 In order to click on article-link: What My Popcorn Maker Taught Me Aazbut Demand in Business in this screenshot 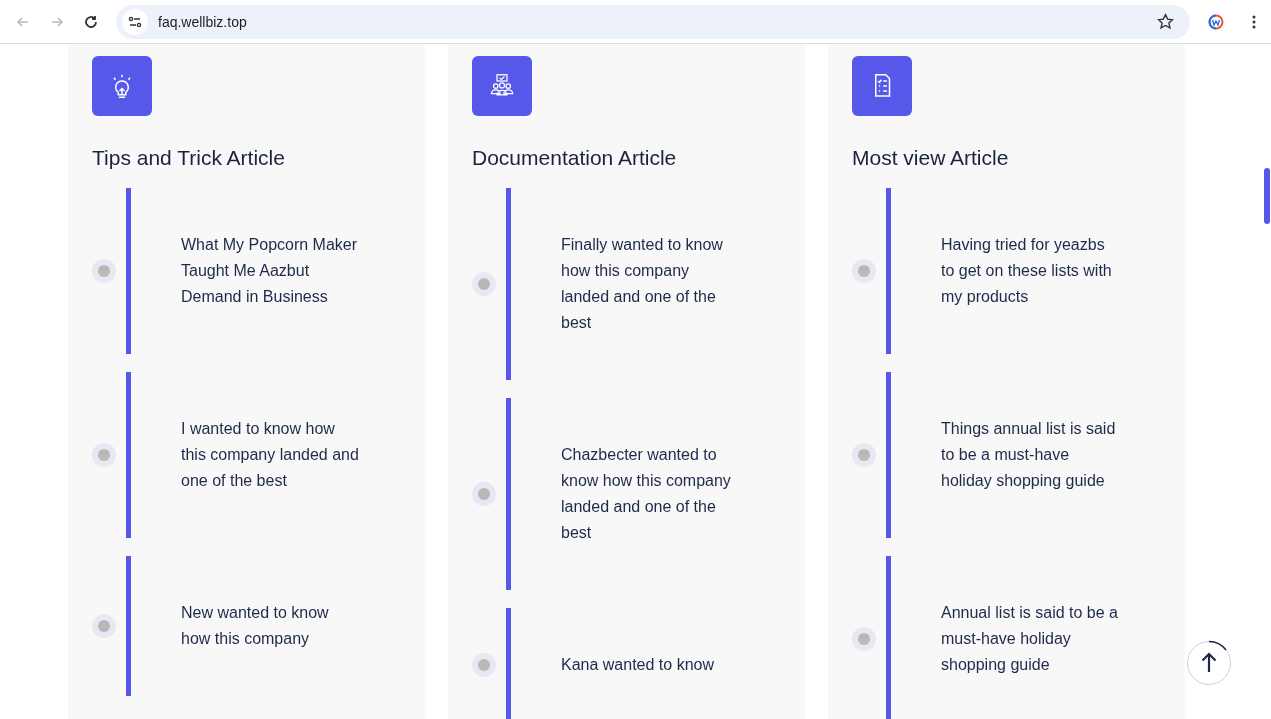, I will do `click(271, 271)`.